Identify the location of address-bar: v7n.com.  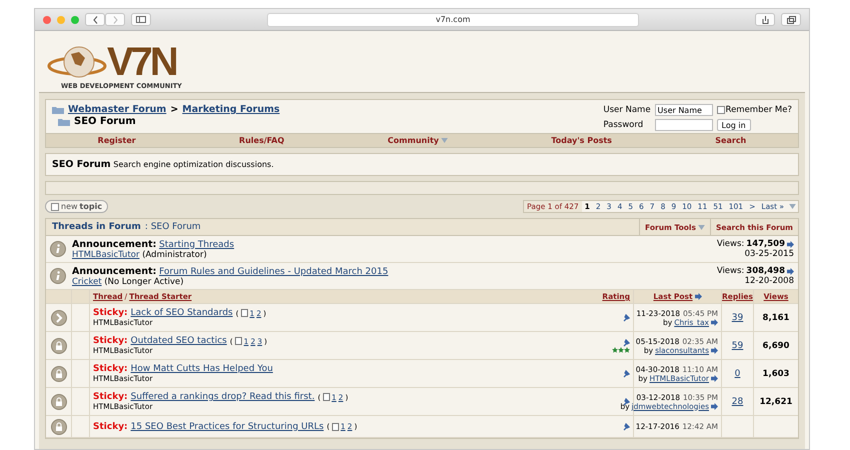
(453, 19).